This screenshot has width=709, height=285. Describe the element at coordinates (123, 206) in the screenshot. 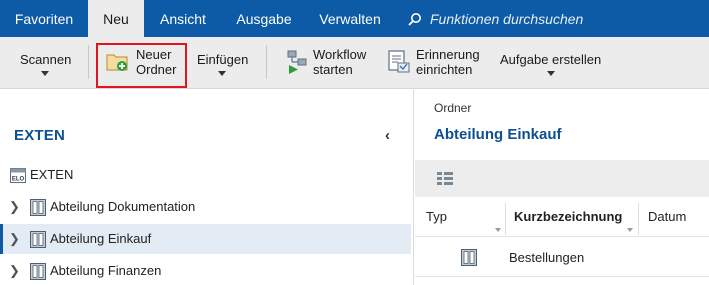

I see `tree-item-label: Abteilung Dokumentation` at that location.